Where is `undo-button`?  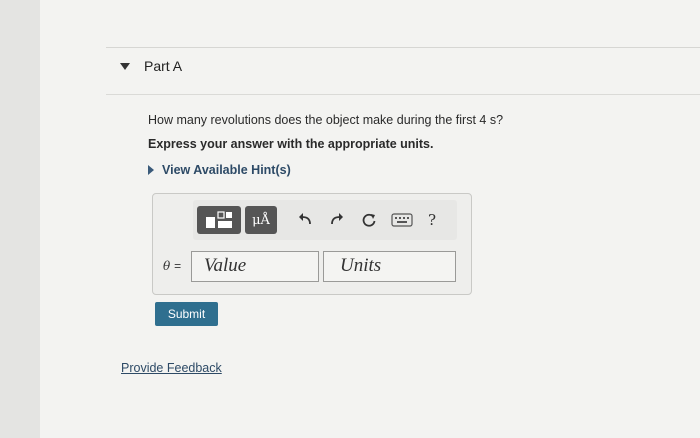 undo-button is located at coordinates (305, 220).